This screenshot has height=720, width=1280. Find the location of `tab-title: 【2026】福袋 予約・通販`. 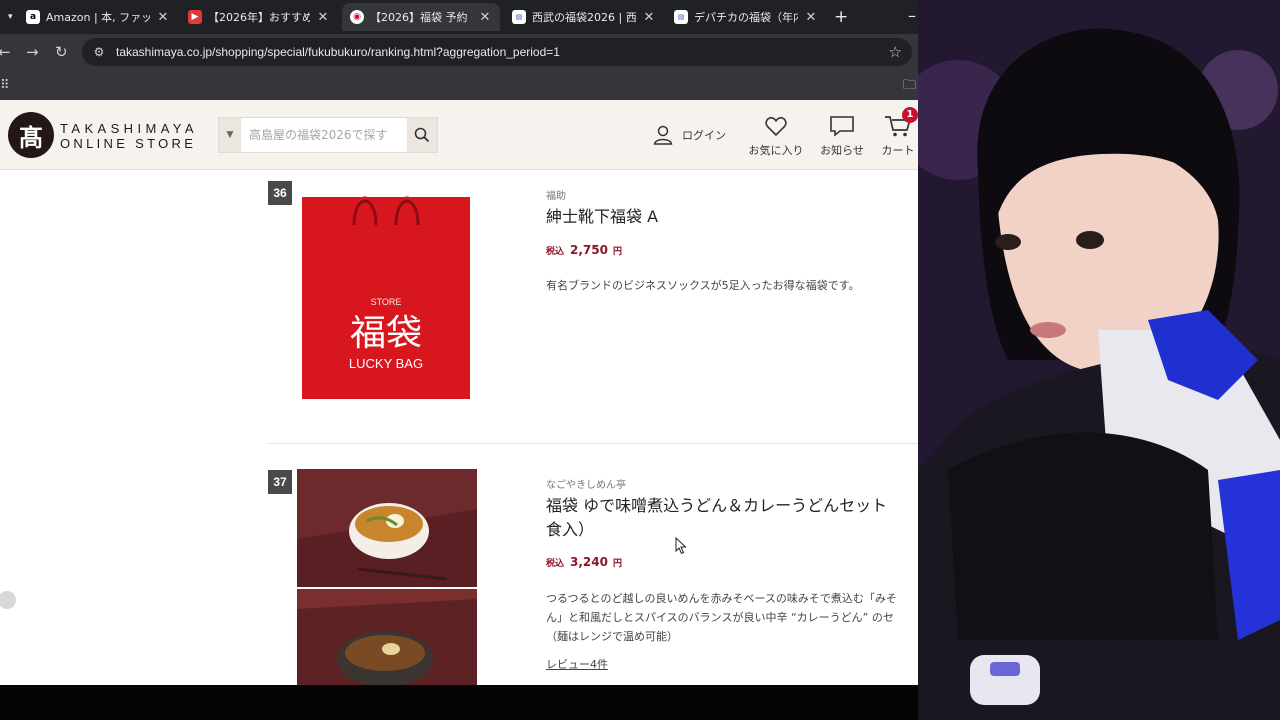

tab-title: 【2026】福袋 予約・通販 is located at coordinates (421, 17).